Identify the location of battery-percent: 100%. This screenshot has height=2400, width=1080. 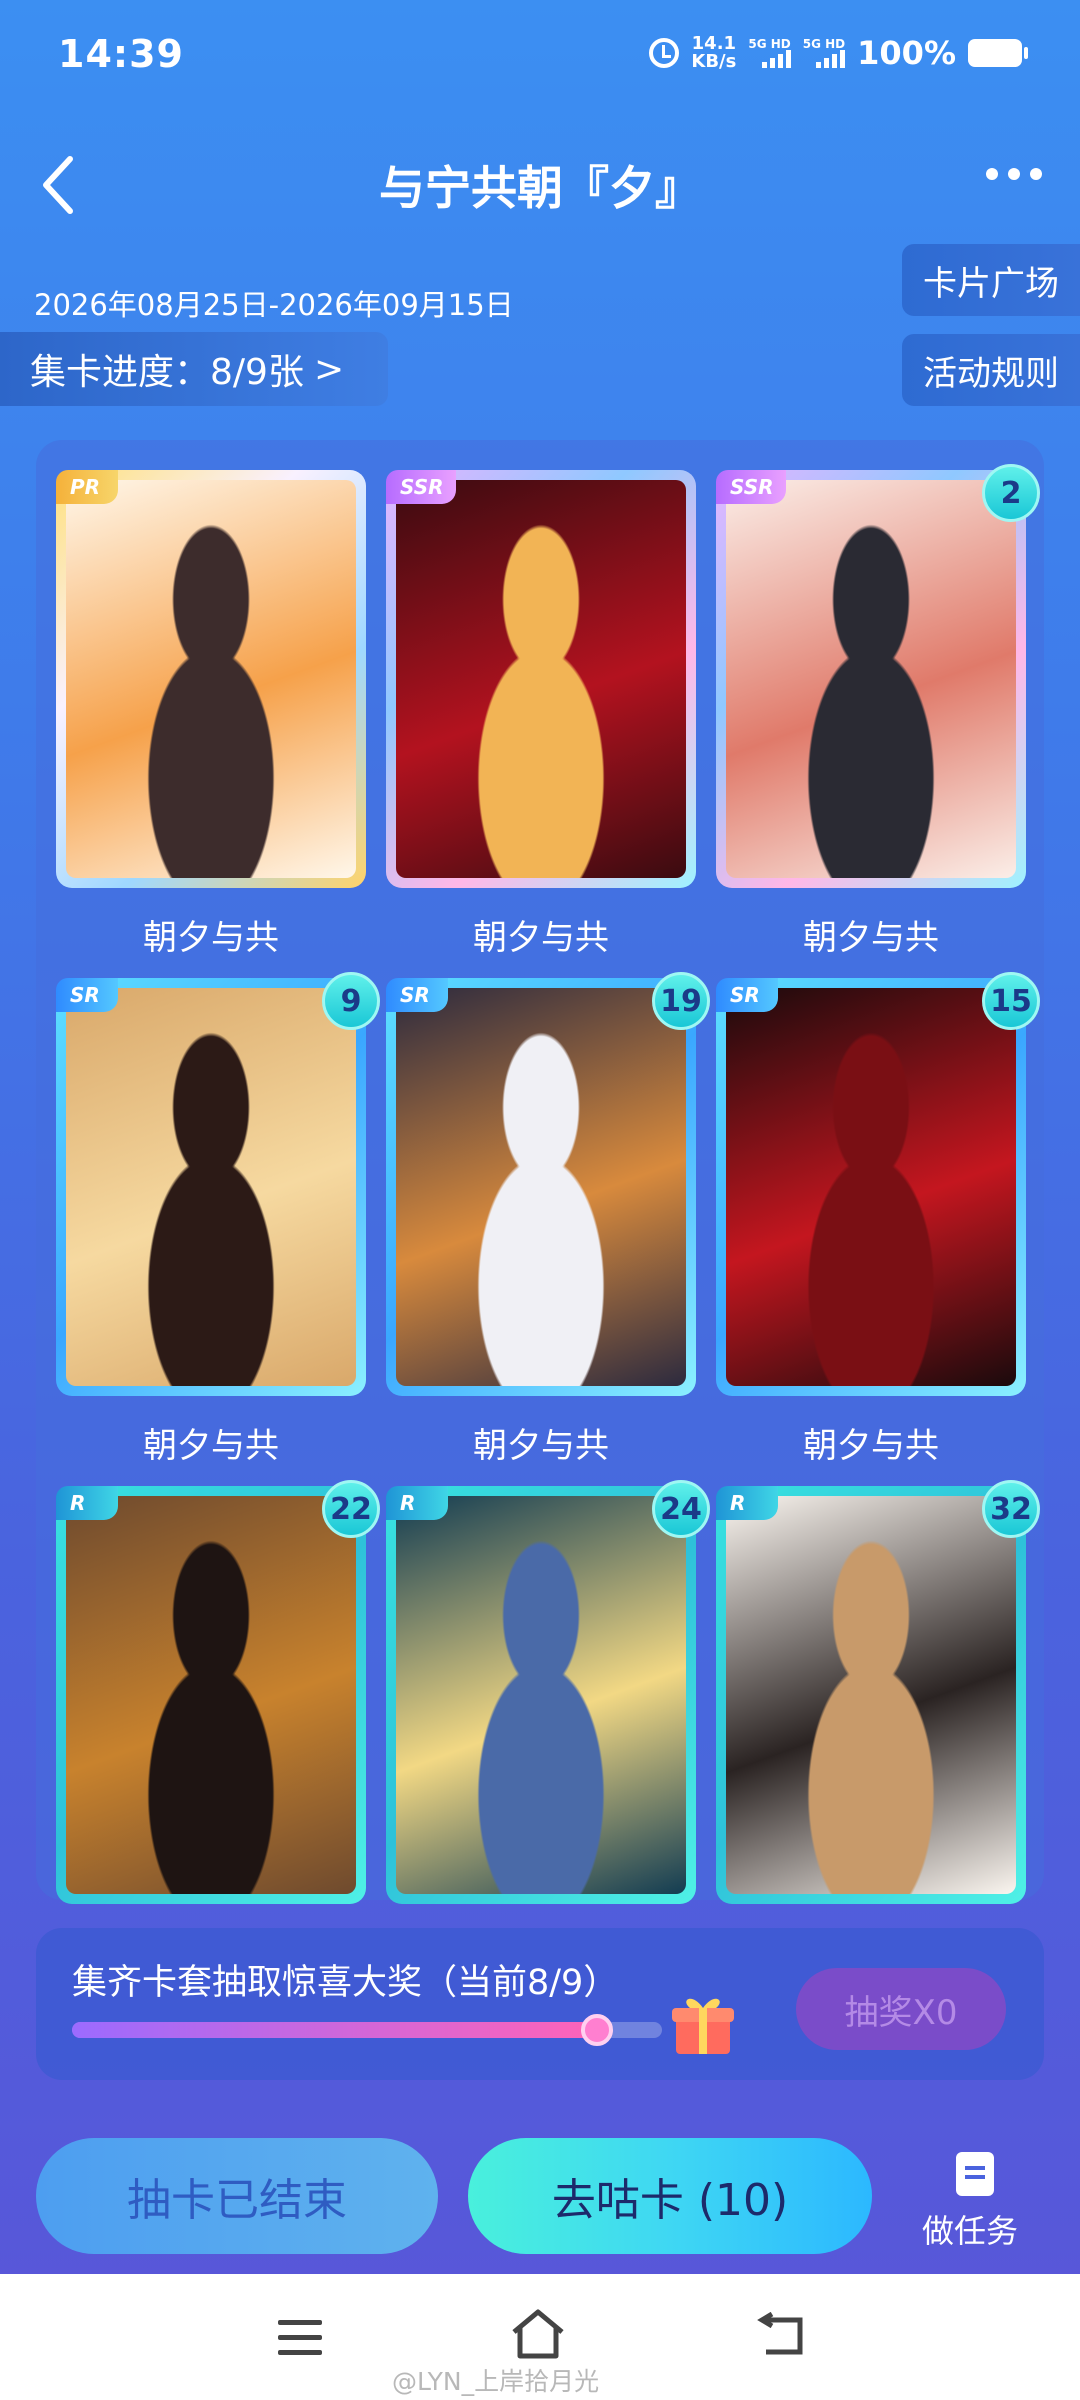
(906, 53).